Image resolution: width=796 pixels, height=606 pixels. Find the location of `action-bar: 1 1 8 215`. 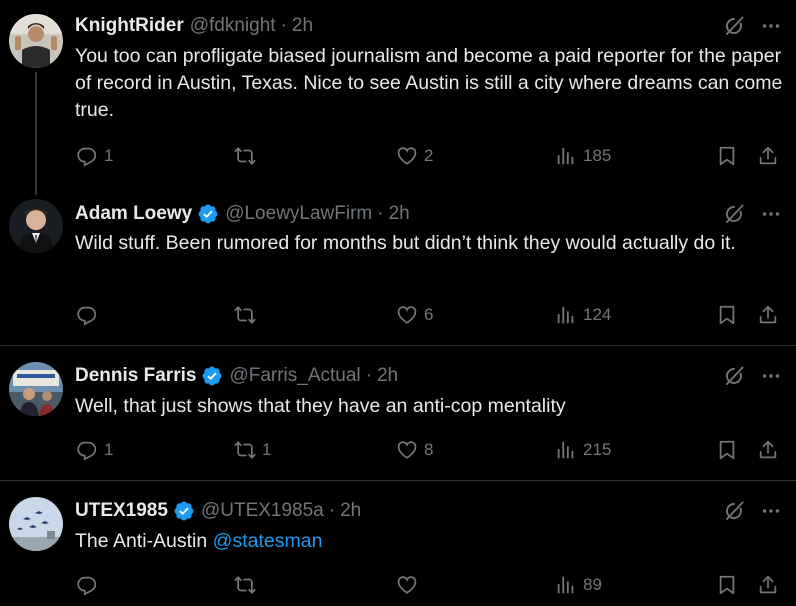

action-bar: 1 1 8 215 is located at coordinates (398, 450).